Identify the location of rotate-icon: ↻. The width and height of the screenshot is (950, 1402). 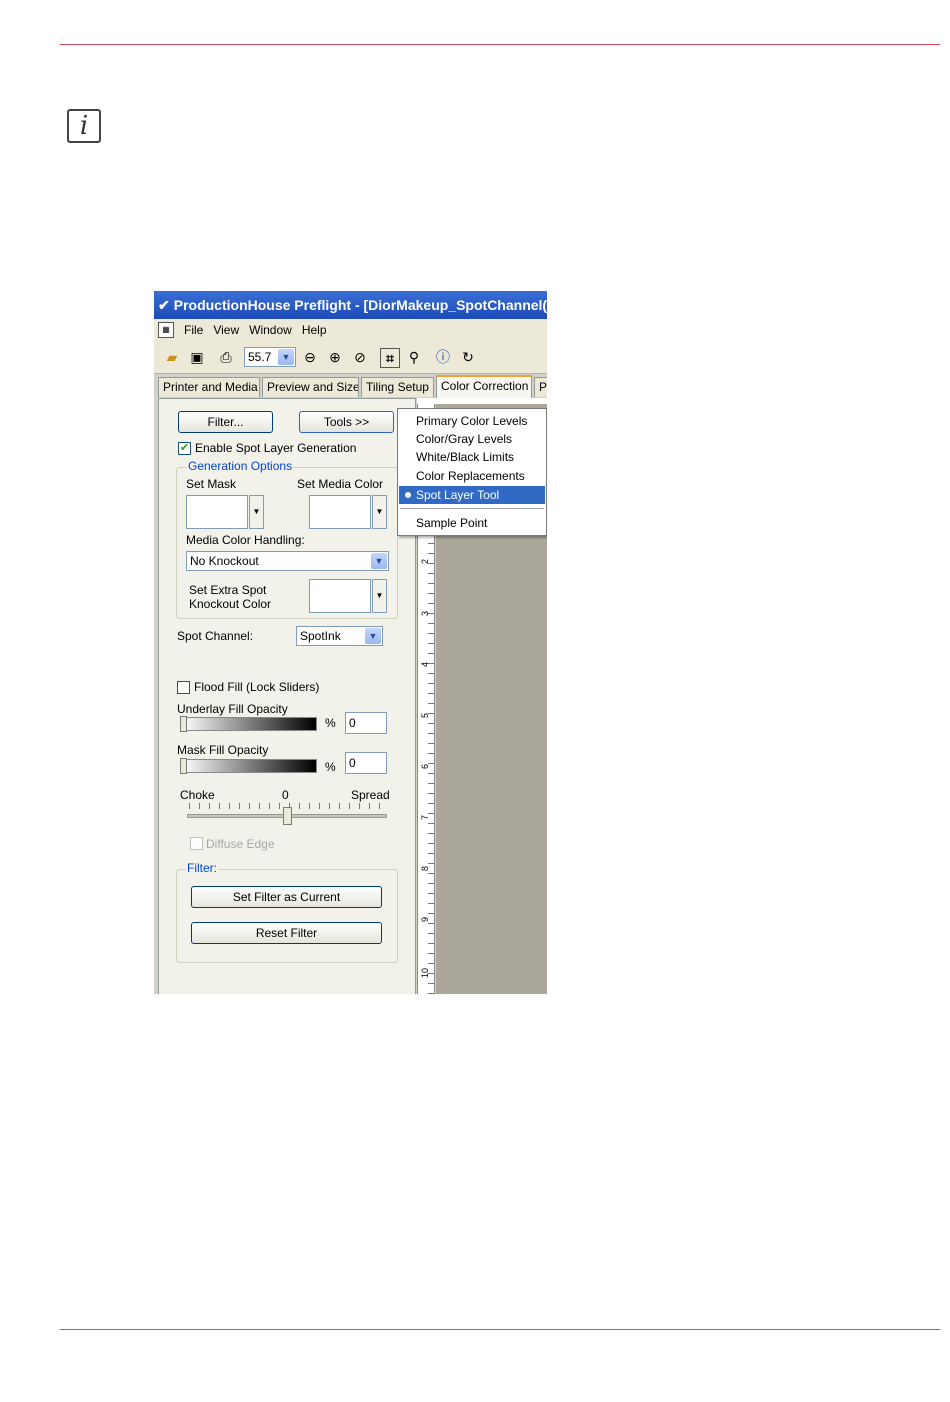
(468, 357).